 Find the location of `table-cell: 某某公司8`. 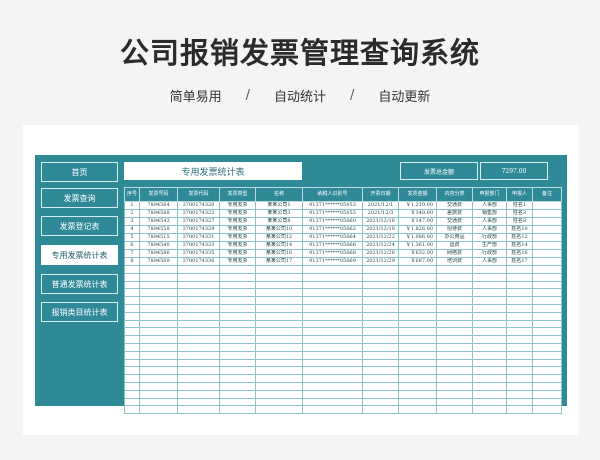

table-cell: 某某公司8 is located at coordinates (279, 221).